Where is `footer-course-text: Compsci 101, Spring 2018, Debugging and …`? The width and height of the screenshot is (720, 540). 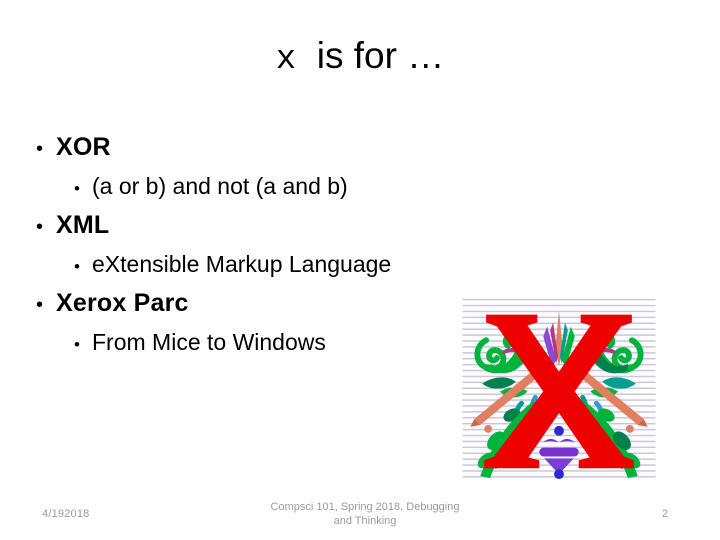 footer-course-text: Compsci 101, Spring 2018, Debugging and … is located at coordinates (365, 514).